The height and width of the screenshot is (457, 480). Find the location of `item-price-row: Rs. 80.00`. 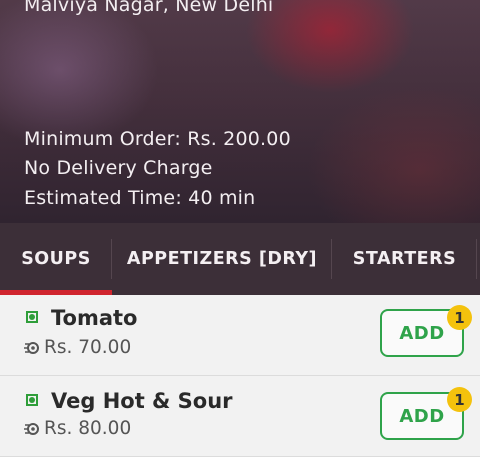

item-price-row: Rs. 80.00 is located at coordinates (77, 428).